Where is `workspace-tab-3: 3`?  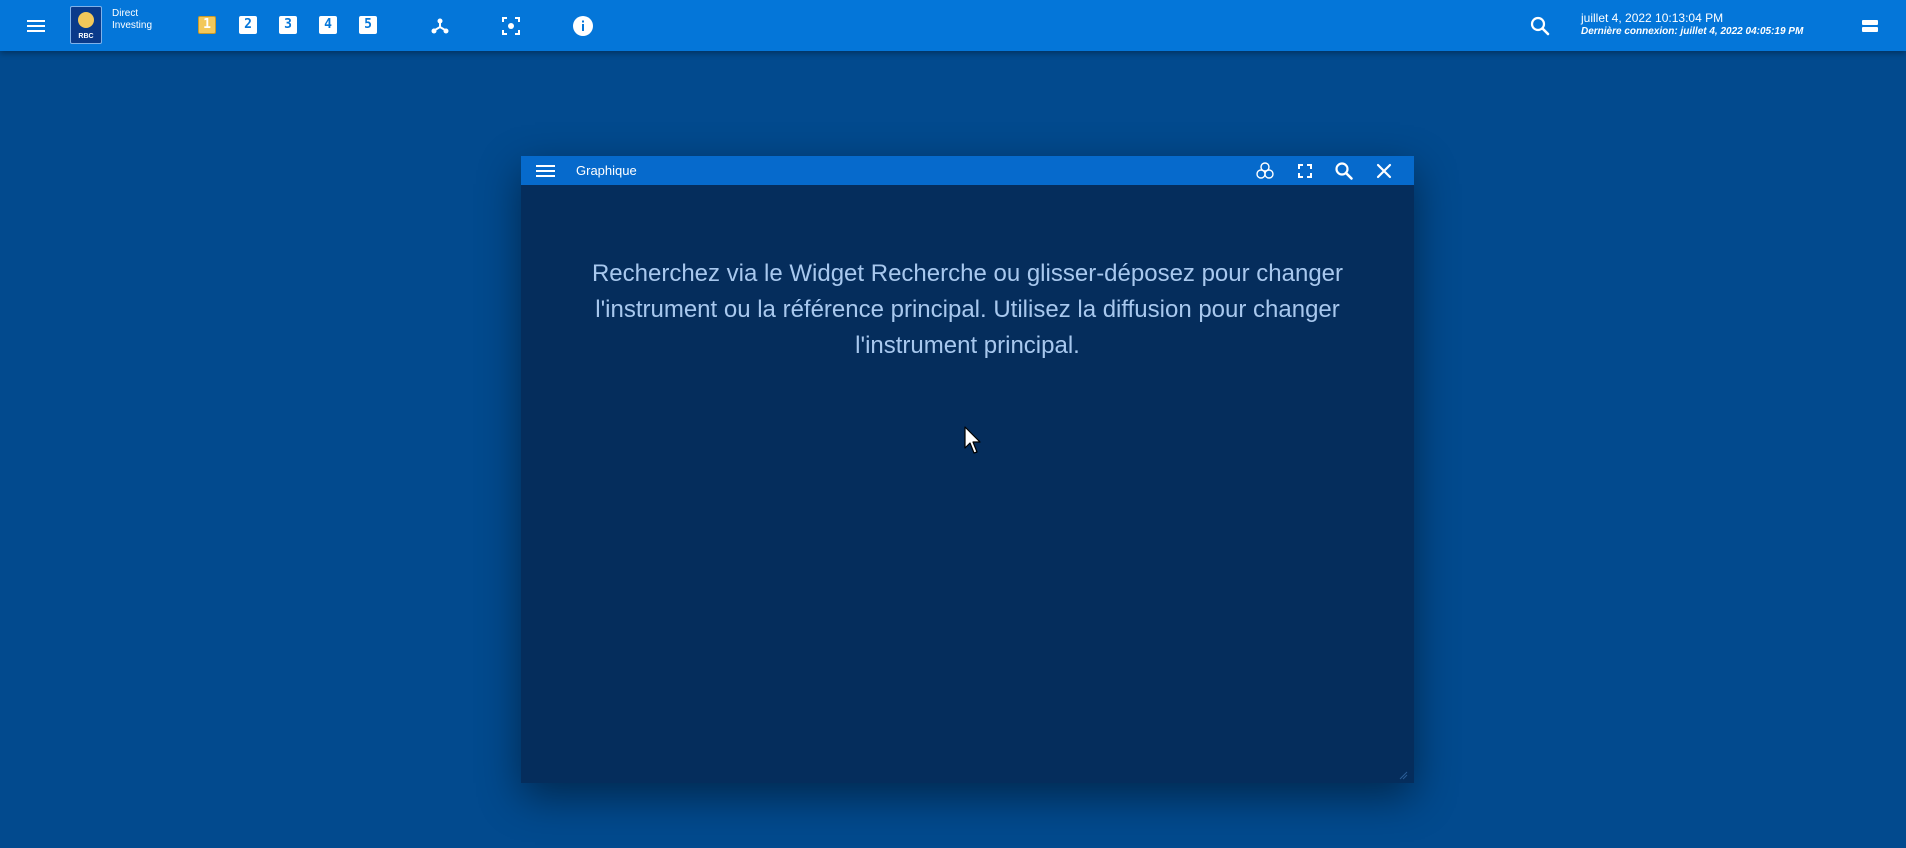
workspace-tab-3: 3 is located at coordinates (288, 25).